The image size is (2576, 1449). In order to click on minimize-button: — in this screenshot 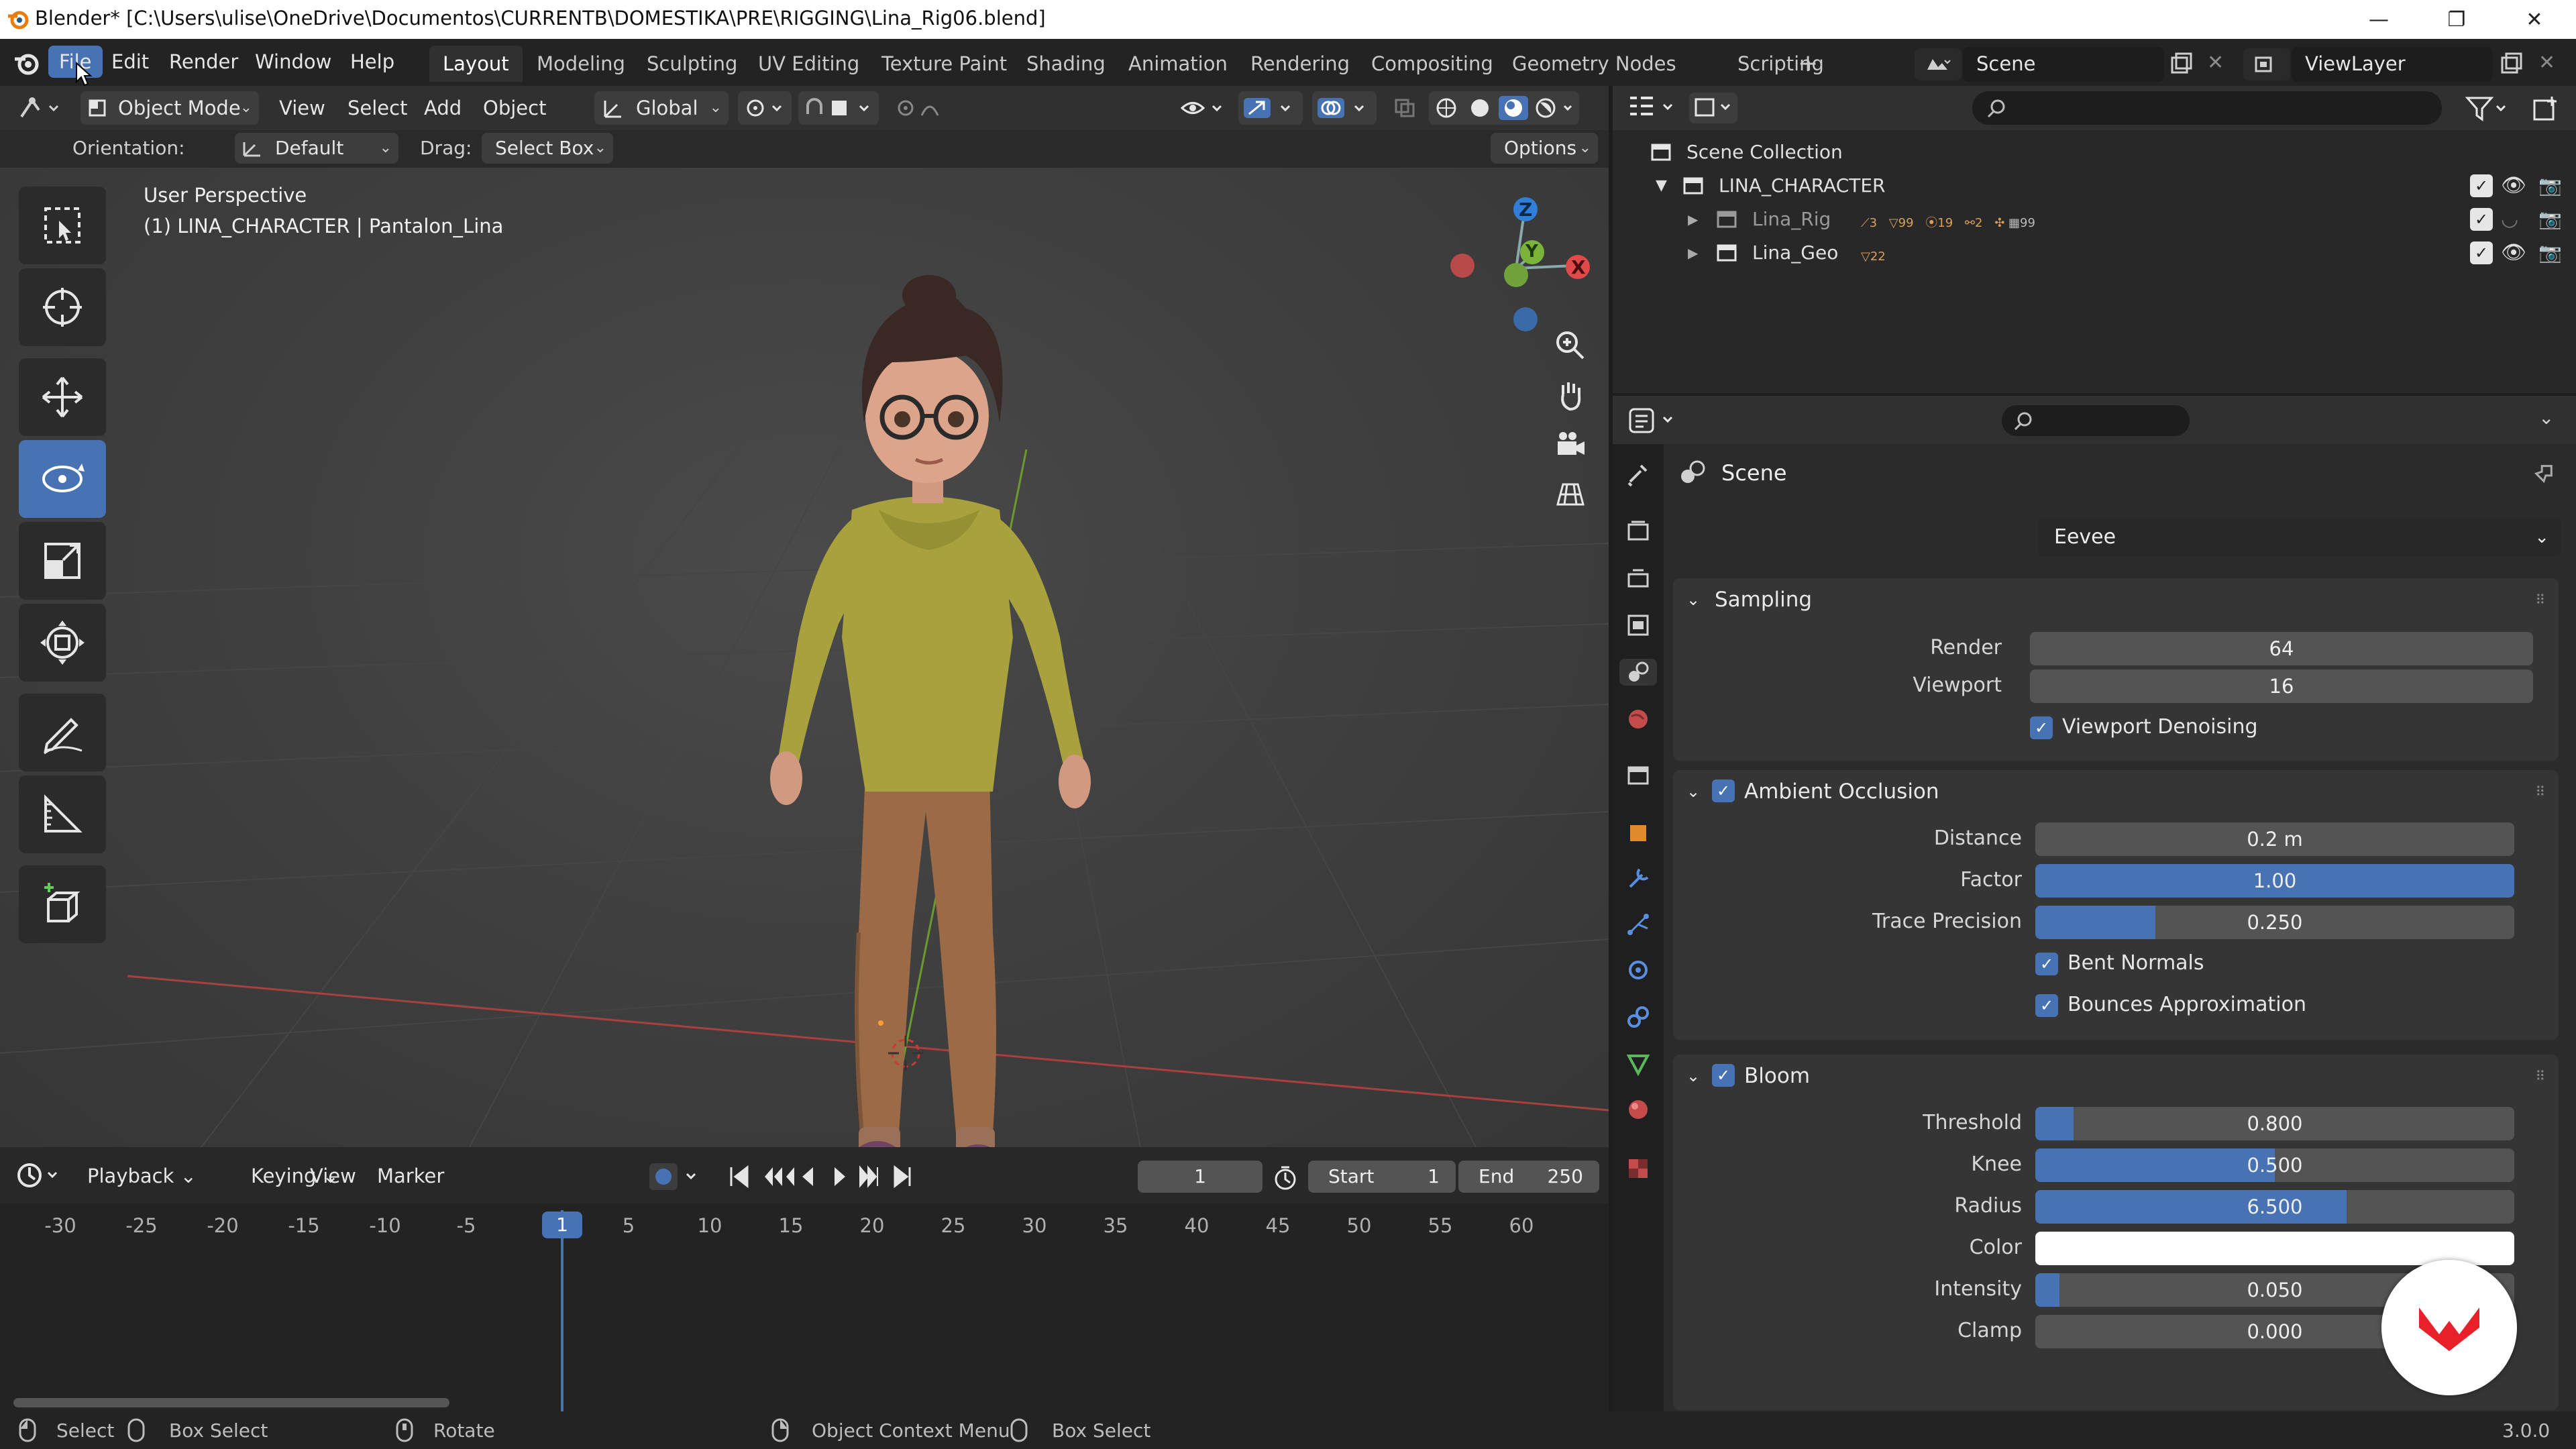, I will do `click(2379, 19)`.